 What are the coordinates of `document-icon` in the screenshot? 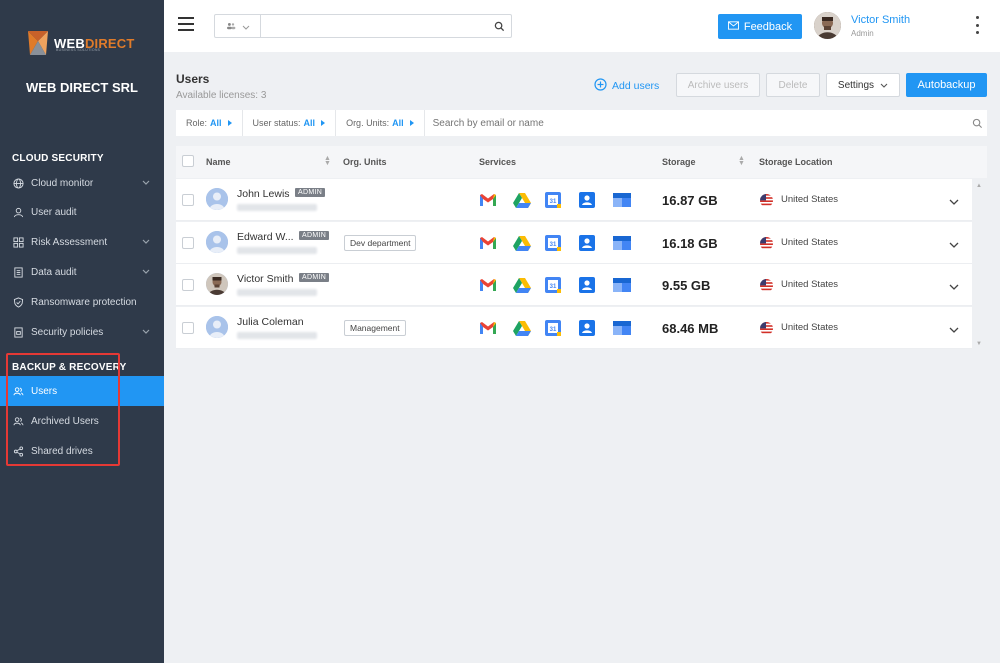 It's located at (18, 272).